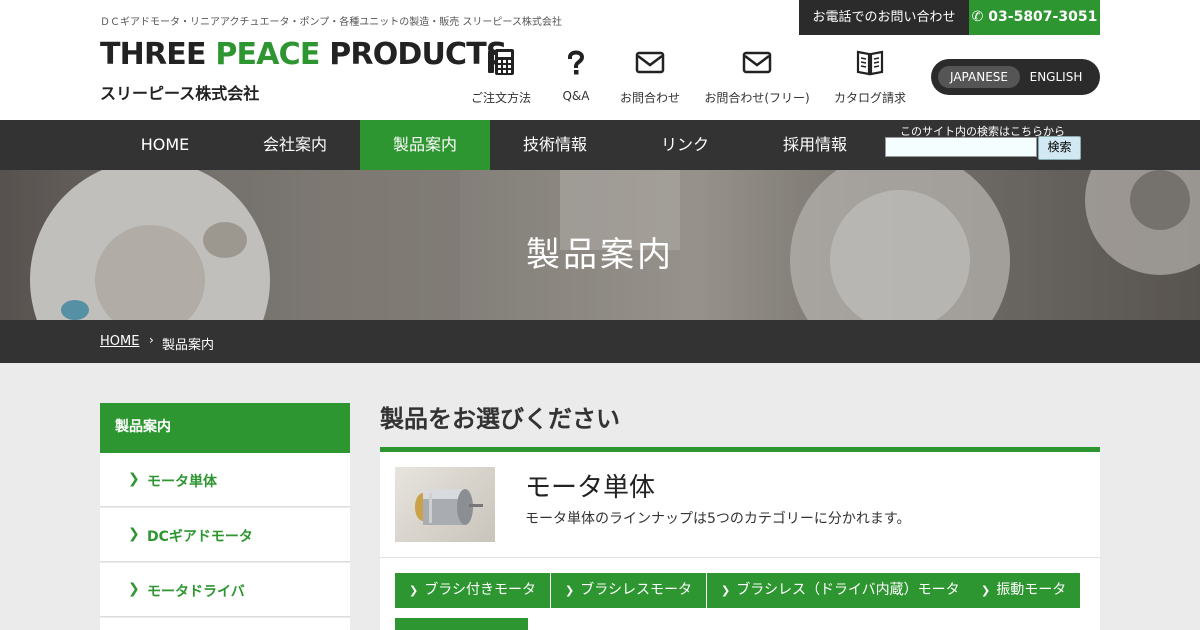  Describe the element at coordinates (1031, 590) in the screenshot. I see `button-label: 振動モータ` at that location.